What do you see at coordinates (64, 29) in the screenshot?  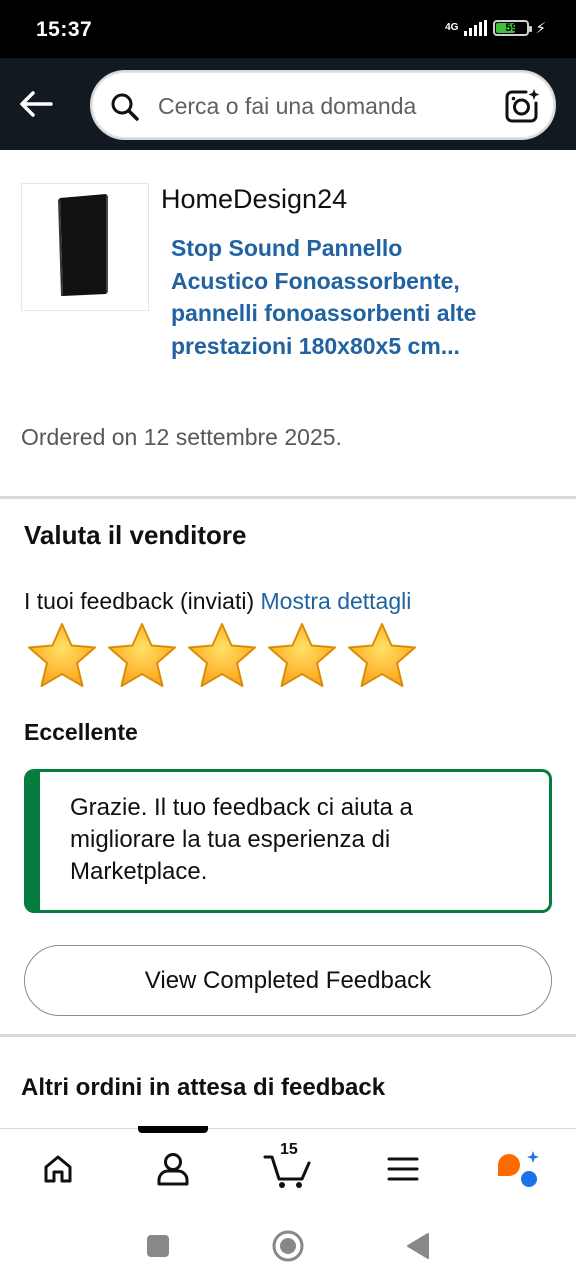 I see `status-time: 15:37` at bounding box center [64, 29].